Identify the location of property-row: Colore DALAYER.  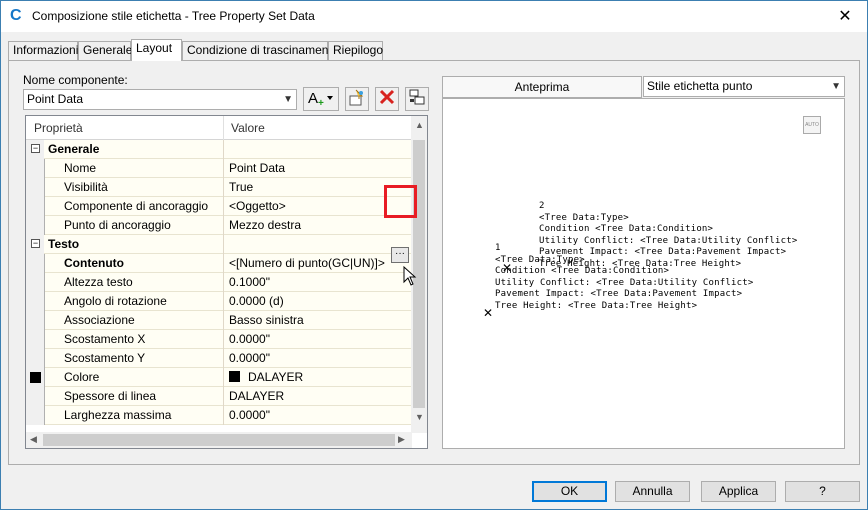
(219, 377).